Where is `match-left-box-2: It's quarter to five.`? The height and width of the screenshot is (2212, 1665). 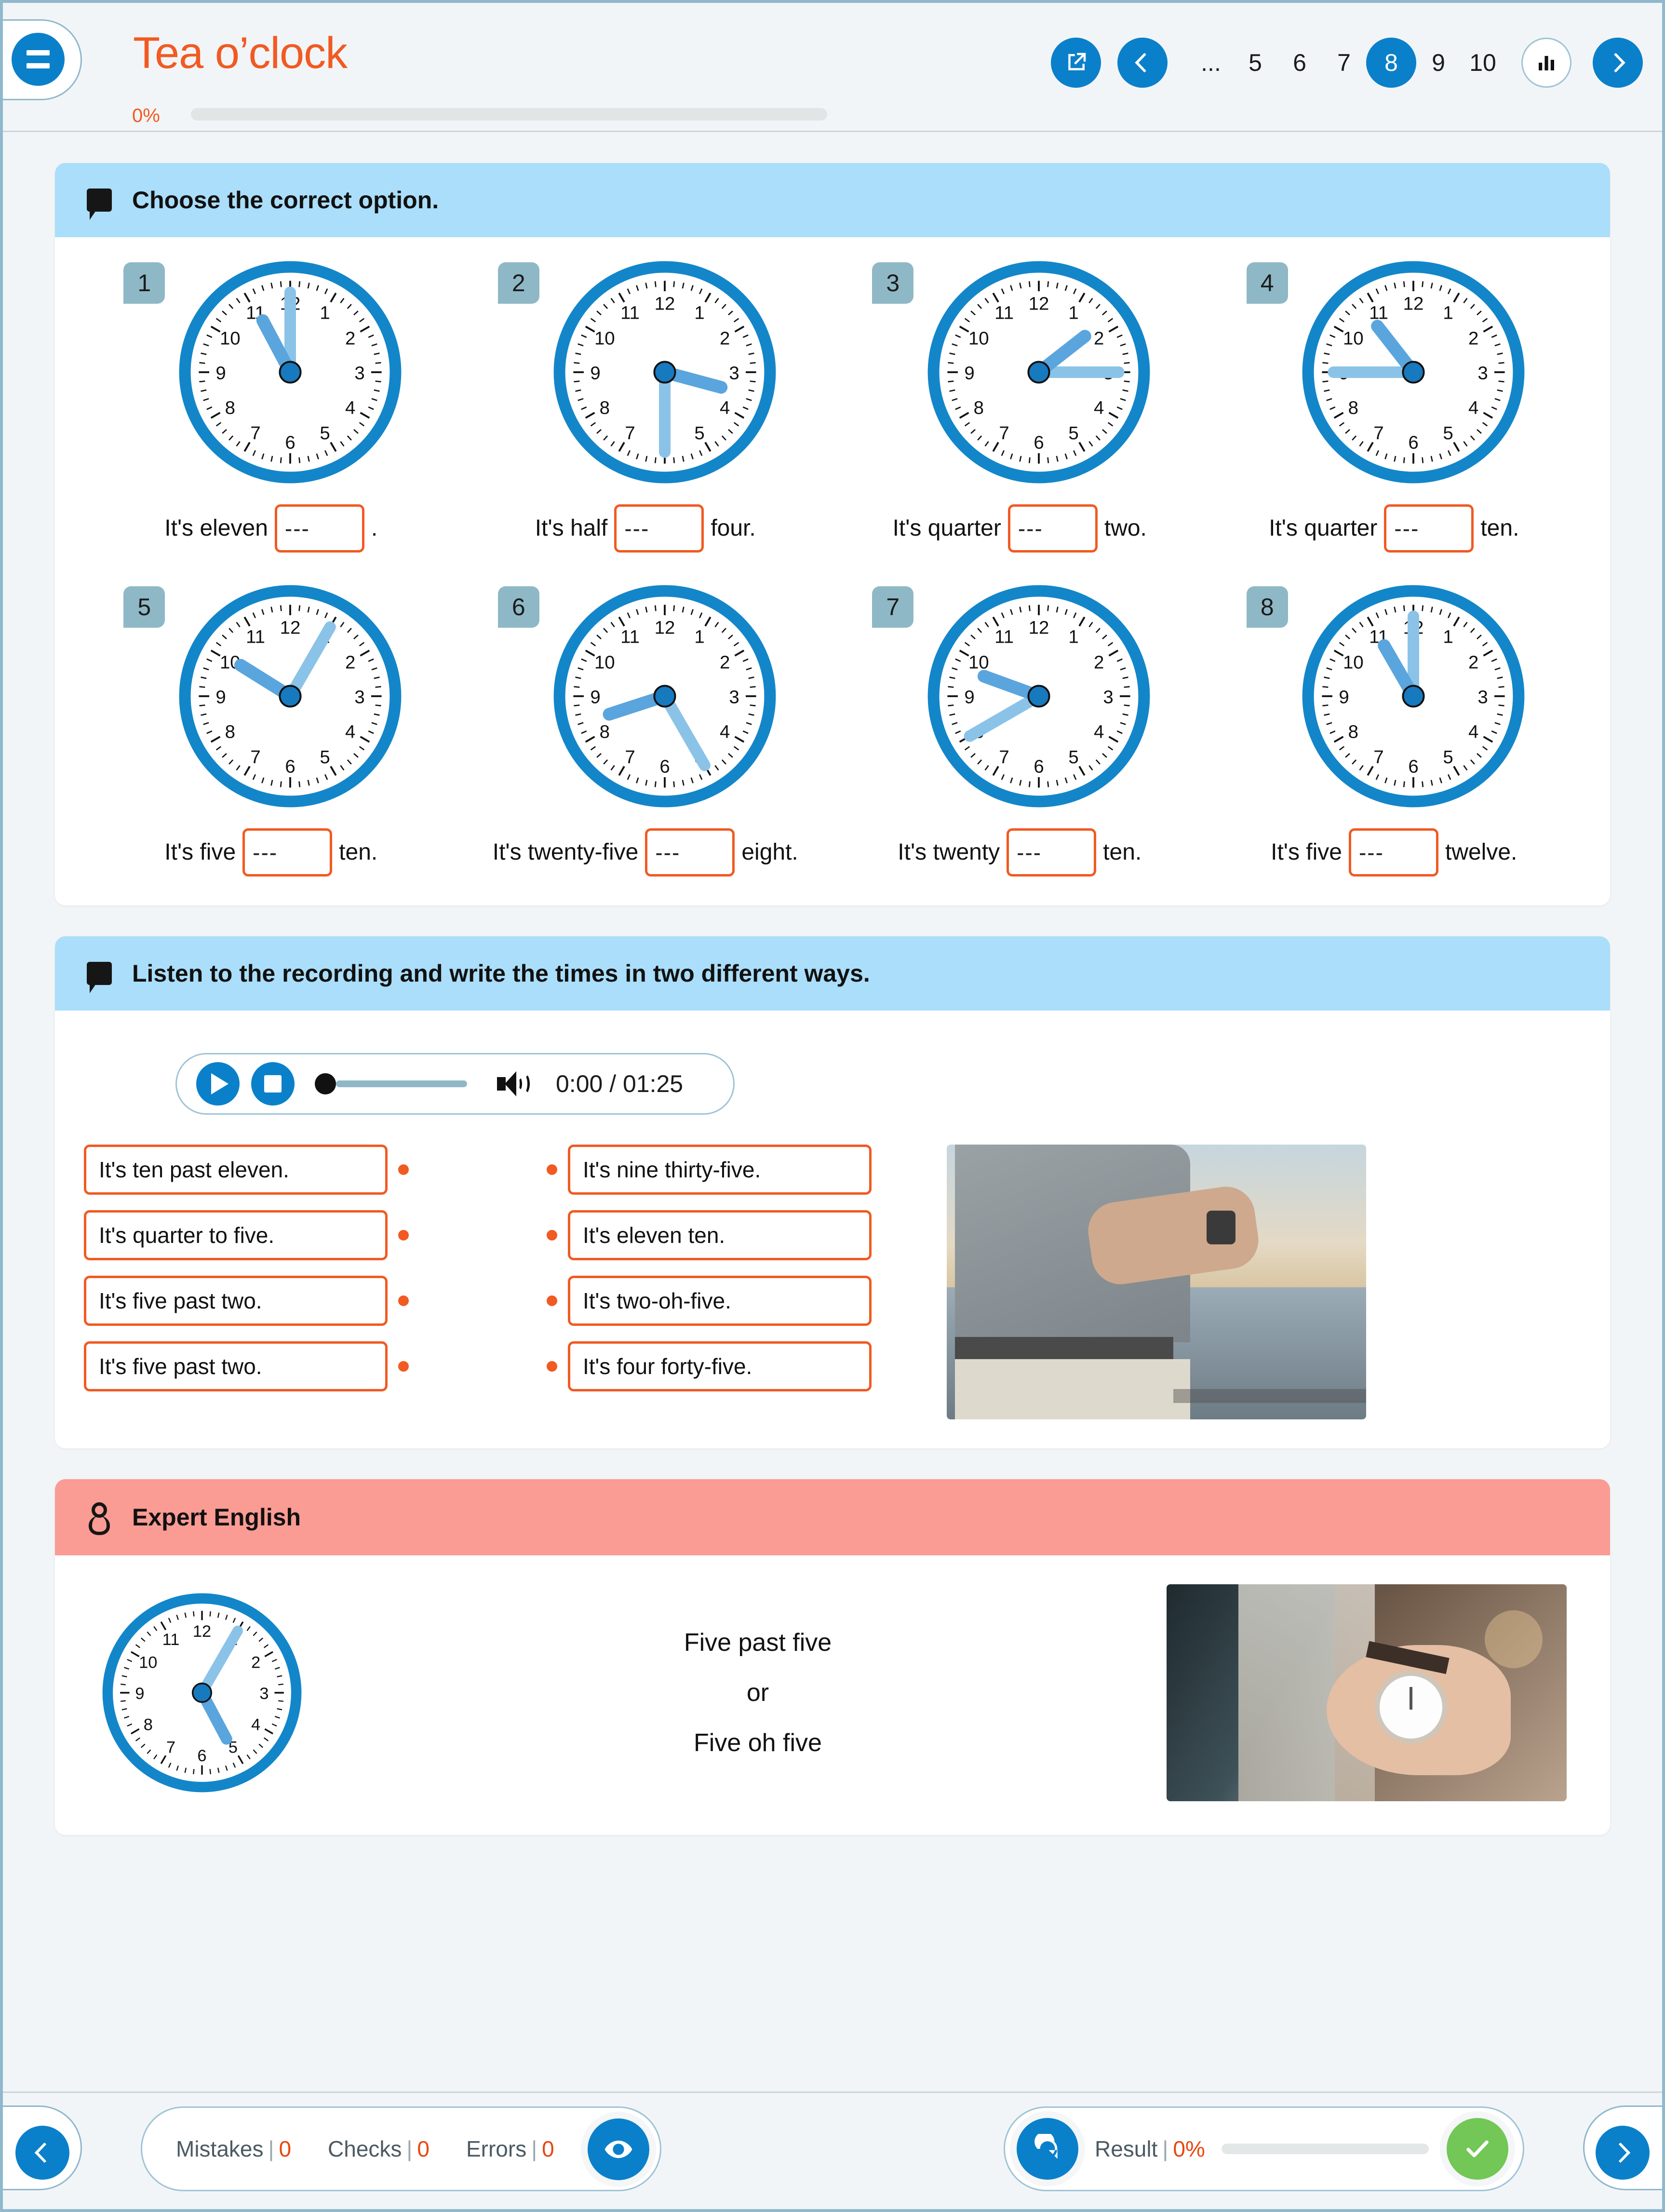 match-left-box-2: It's quarter to five. is located at coordinates (236, 1235).